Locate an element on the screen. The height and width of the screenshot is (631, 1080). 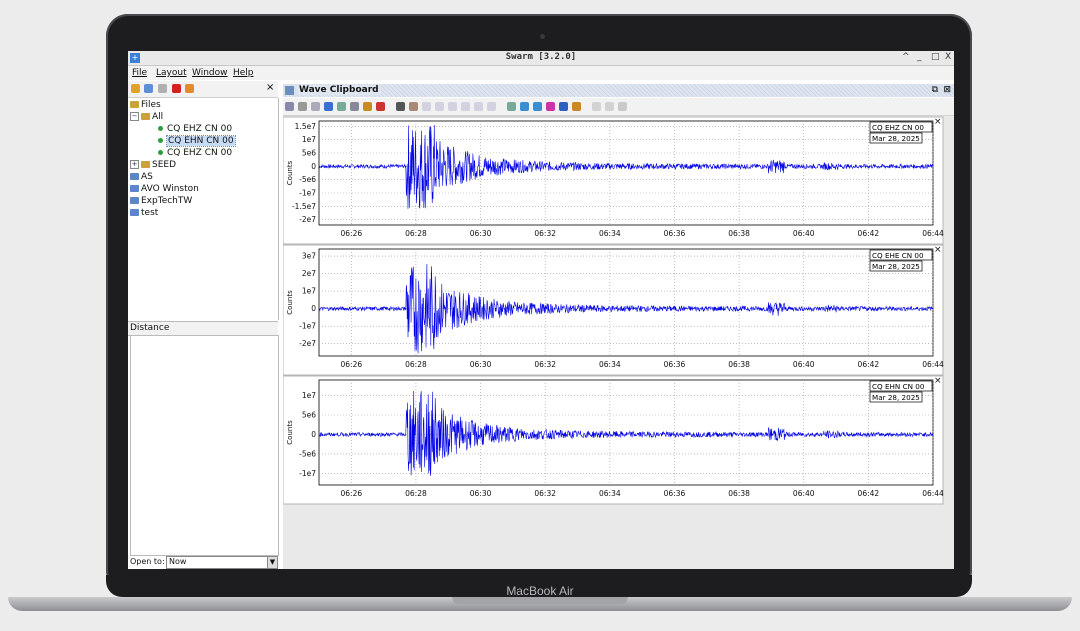
edit-source-icon is located at coordinates (148, 88).